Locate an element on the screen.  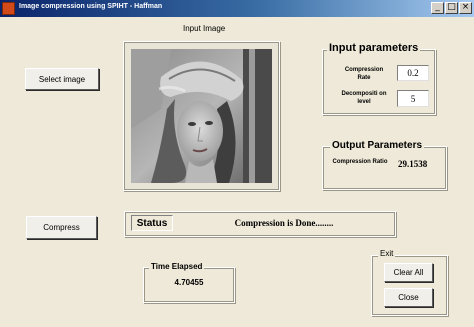
compression-ratio-label: Compression Ratio is located at coordinates (360, 162).